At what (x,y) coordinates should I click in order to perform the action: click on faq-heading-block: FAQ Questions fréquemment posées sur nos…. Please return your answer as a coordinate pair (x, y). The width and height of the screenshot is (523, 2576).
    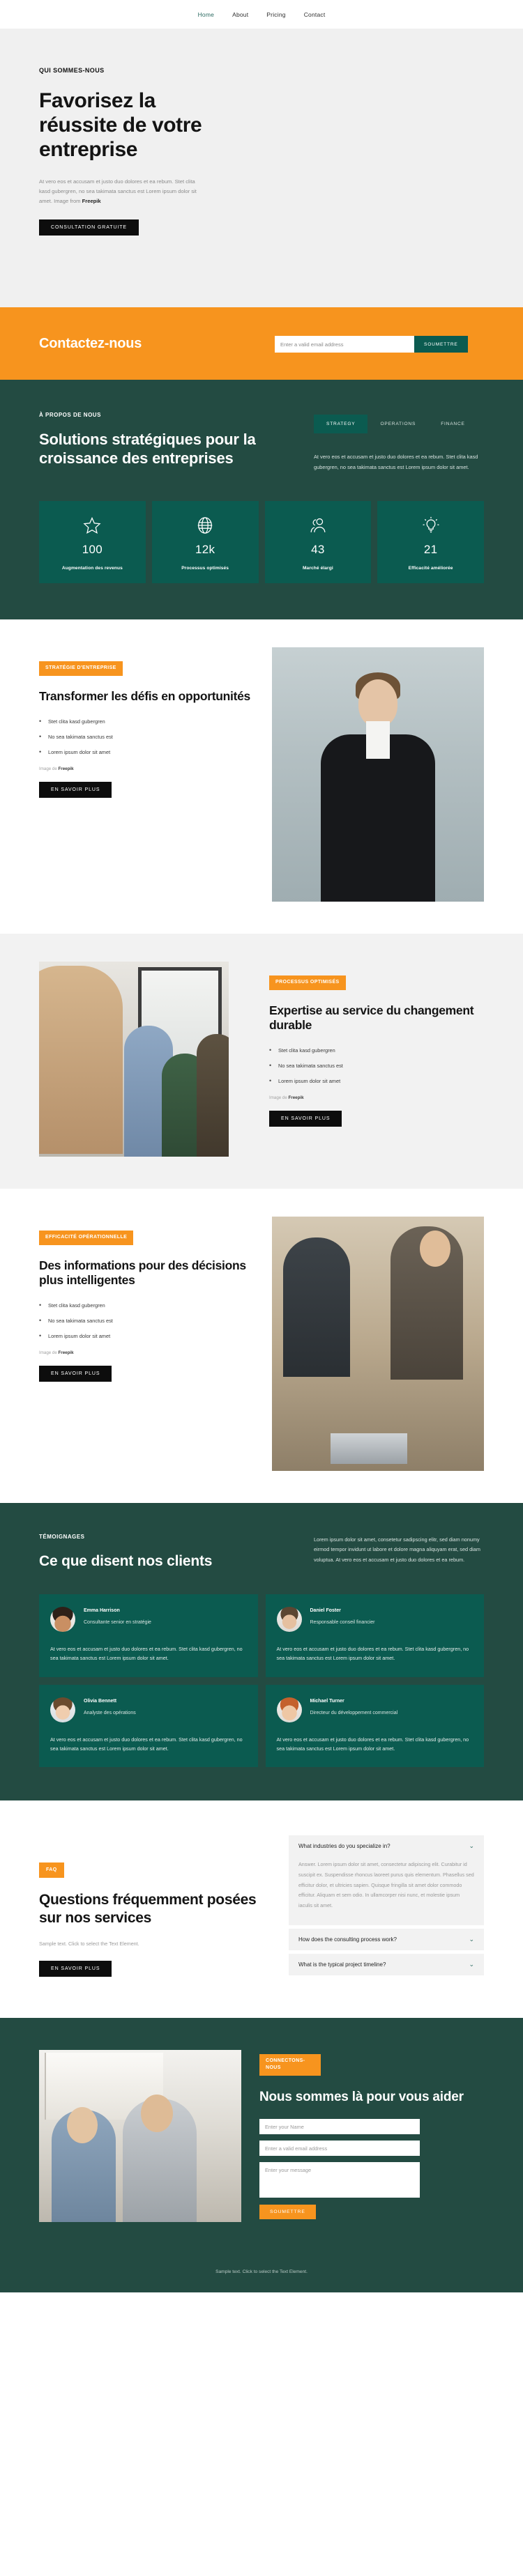
    Looking at the image, I should click on (155, 1907).